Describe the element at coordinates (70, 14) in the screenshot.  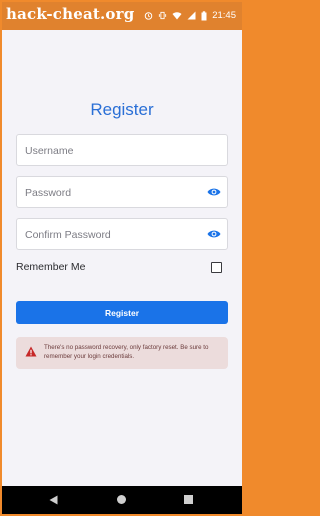
I see `watermark-text: hack-cheat.org` at that location.